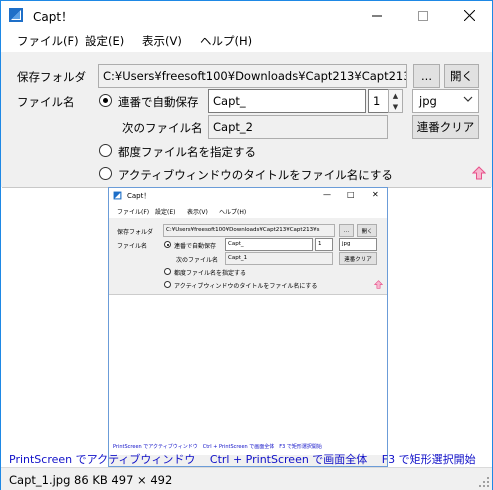 The image size is (493, 490). I want to click on active-window-title-label: アクティブウィンドウのタイトルをファイル名にする, so click(255, 175).